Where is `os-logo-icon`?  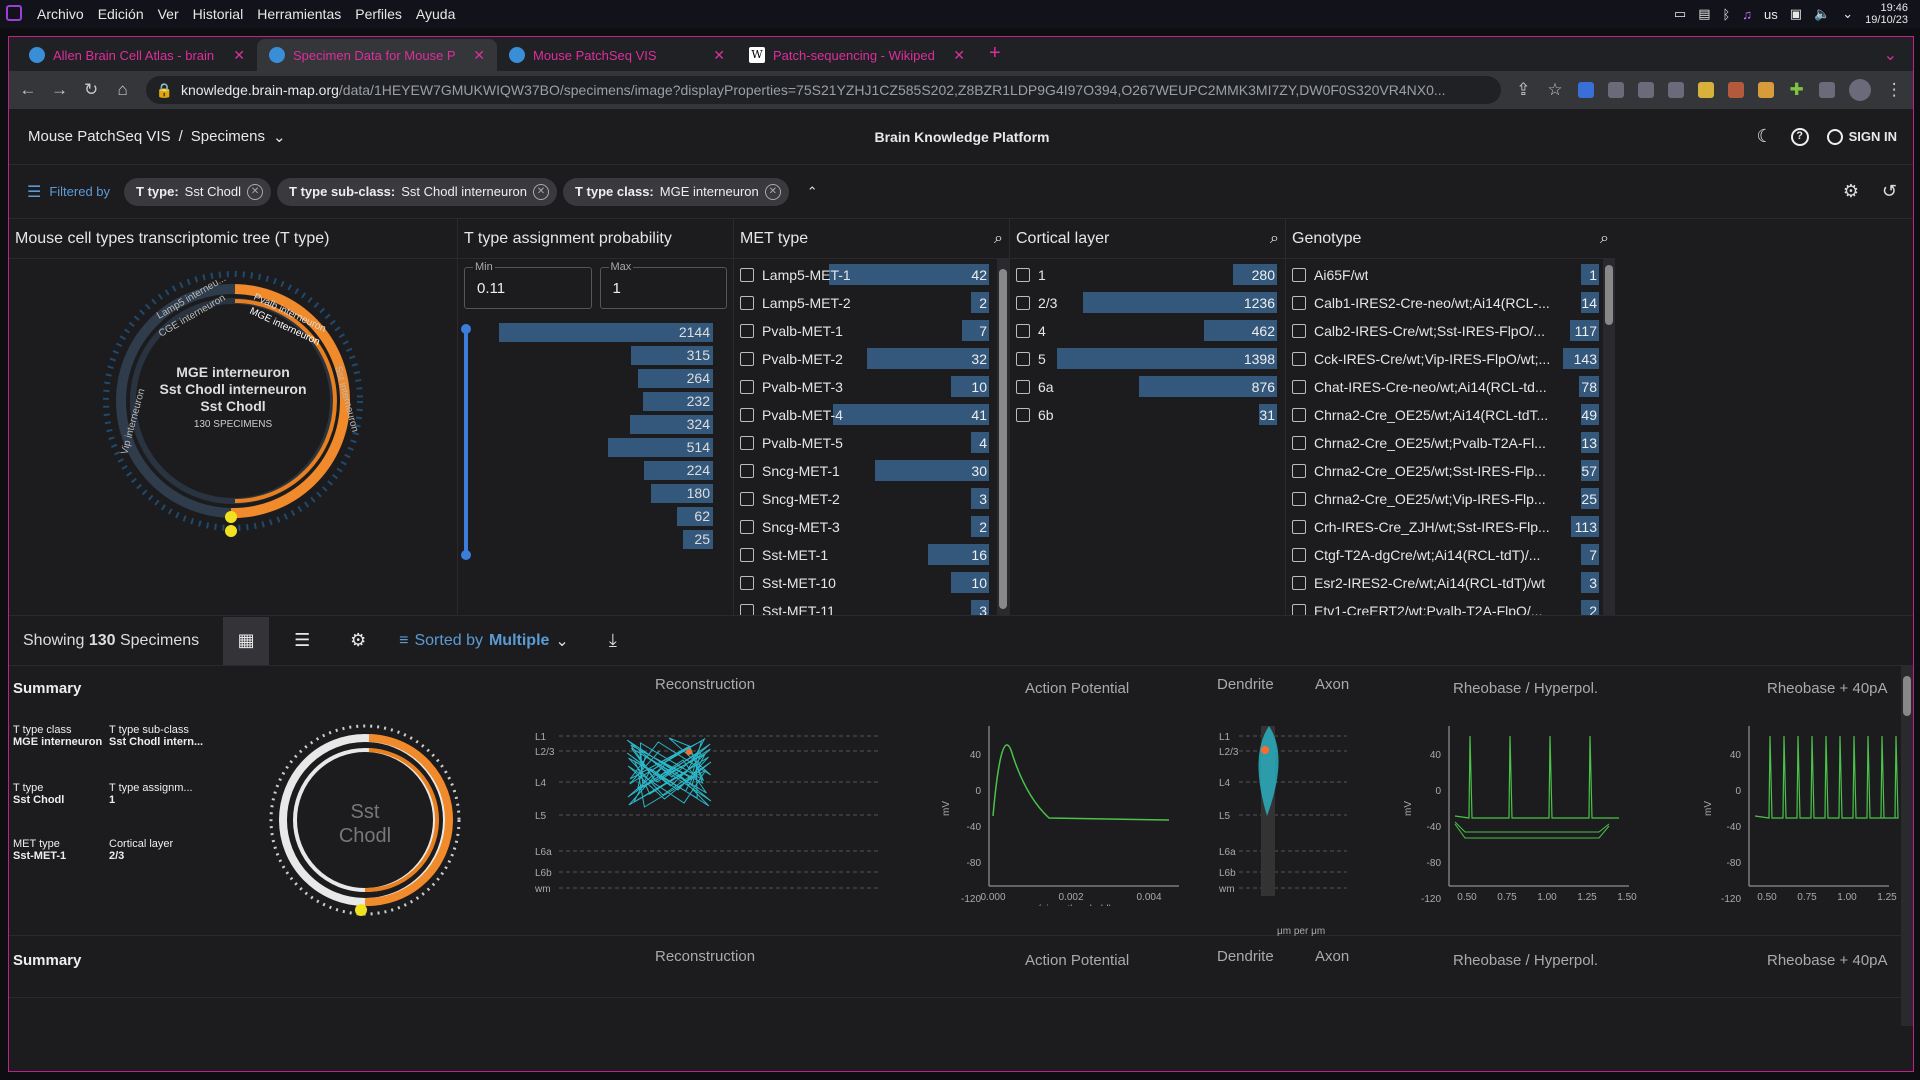
os-logo-icon is located at coordinates (14, 13).